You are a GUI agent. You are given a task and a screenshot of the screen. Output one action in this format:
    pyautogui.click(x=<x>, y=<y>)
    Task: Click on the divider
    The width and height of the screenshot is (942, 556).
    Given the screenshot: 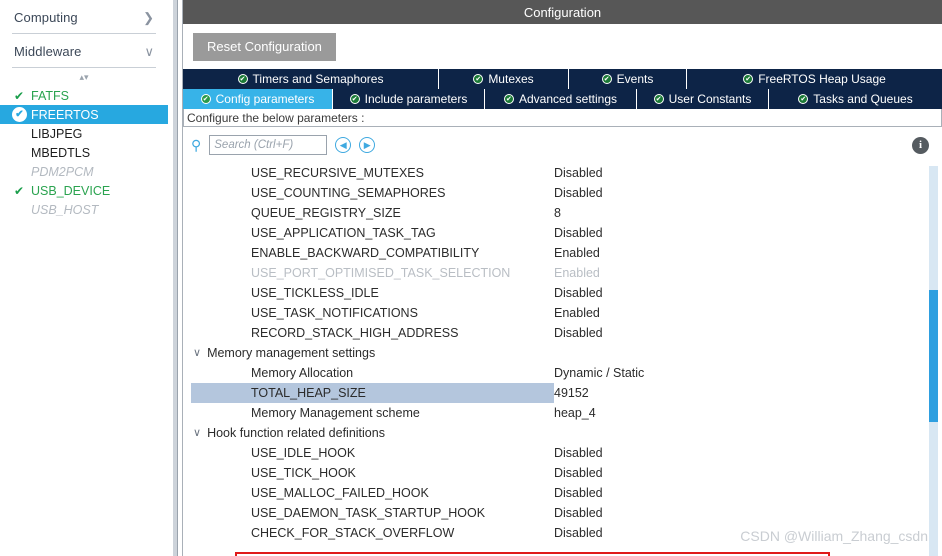 What is the action you would take?
    pyautogui.click(x=84, y=67)
    